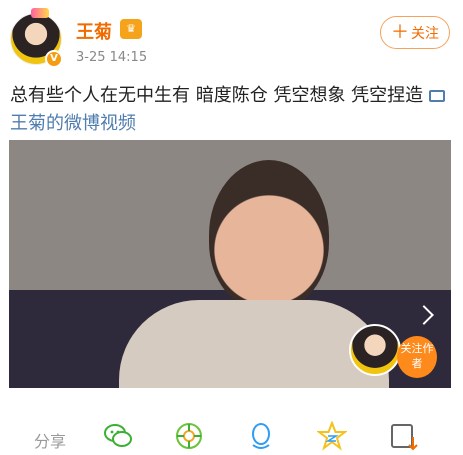 This screenshot has height=455, width=463. Describe the element at coordinates (94, 31) in the screenshot. I see `username: 王菊` at that location.